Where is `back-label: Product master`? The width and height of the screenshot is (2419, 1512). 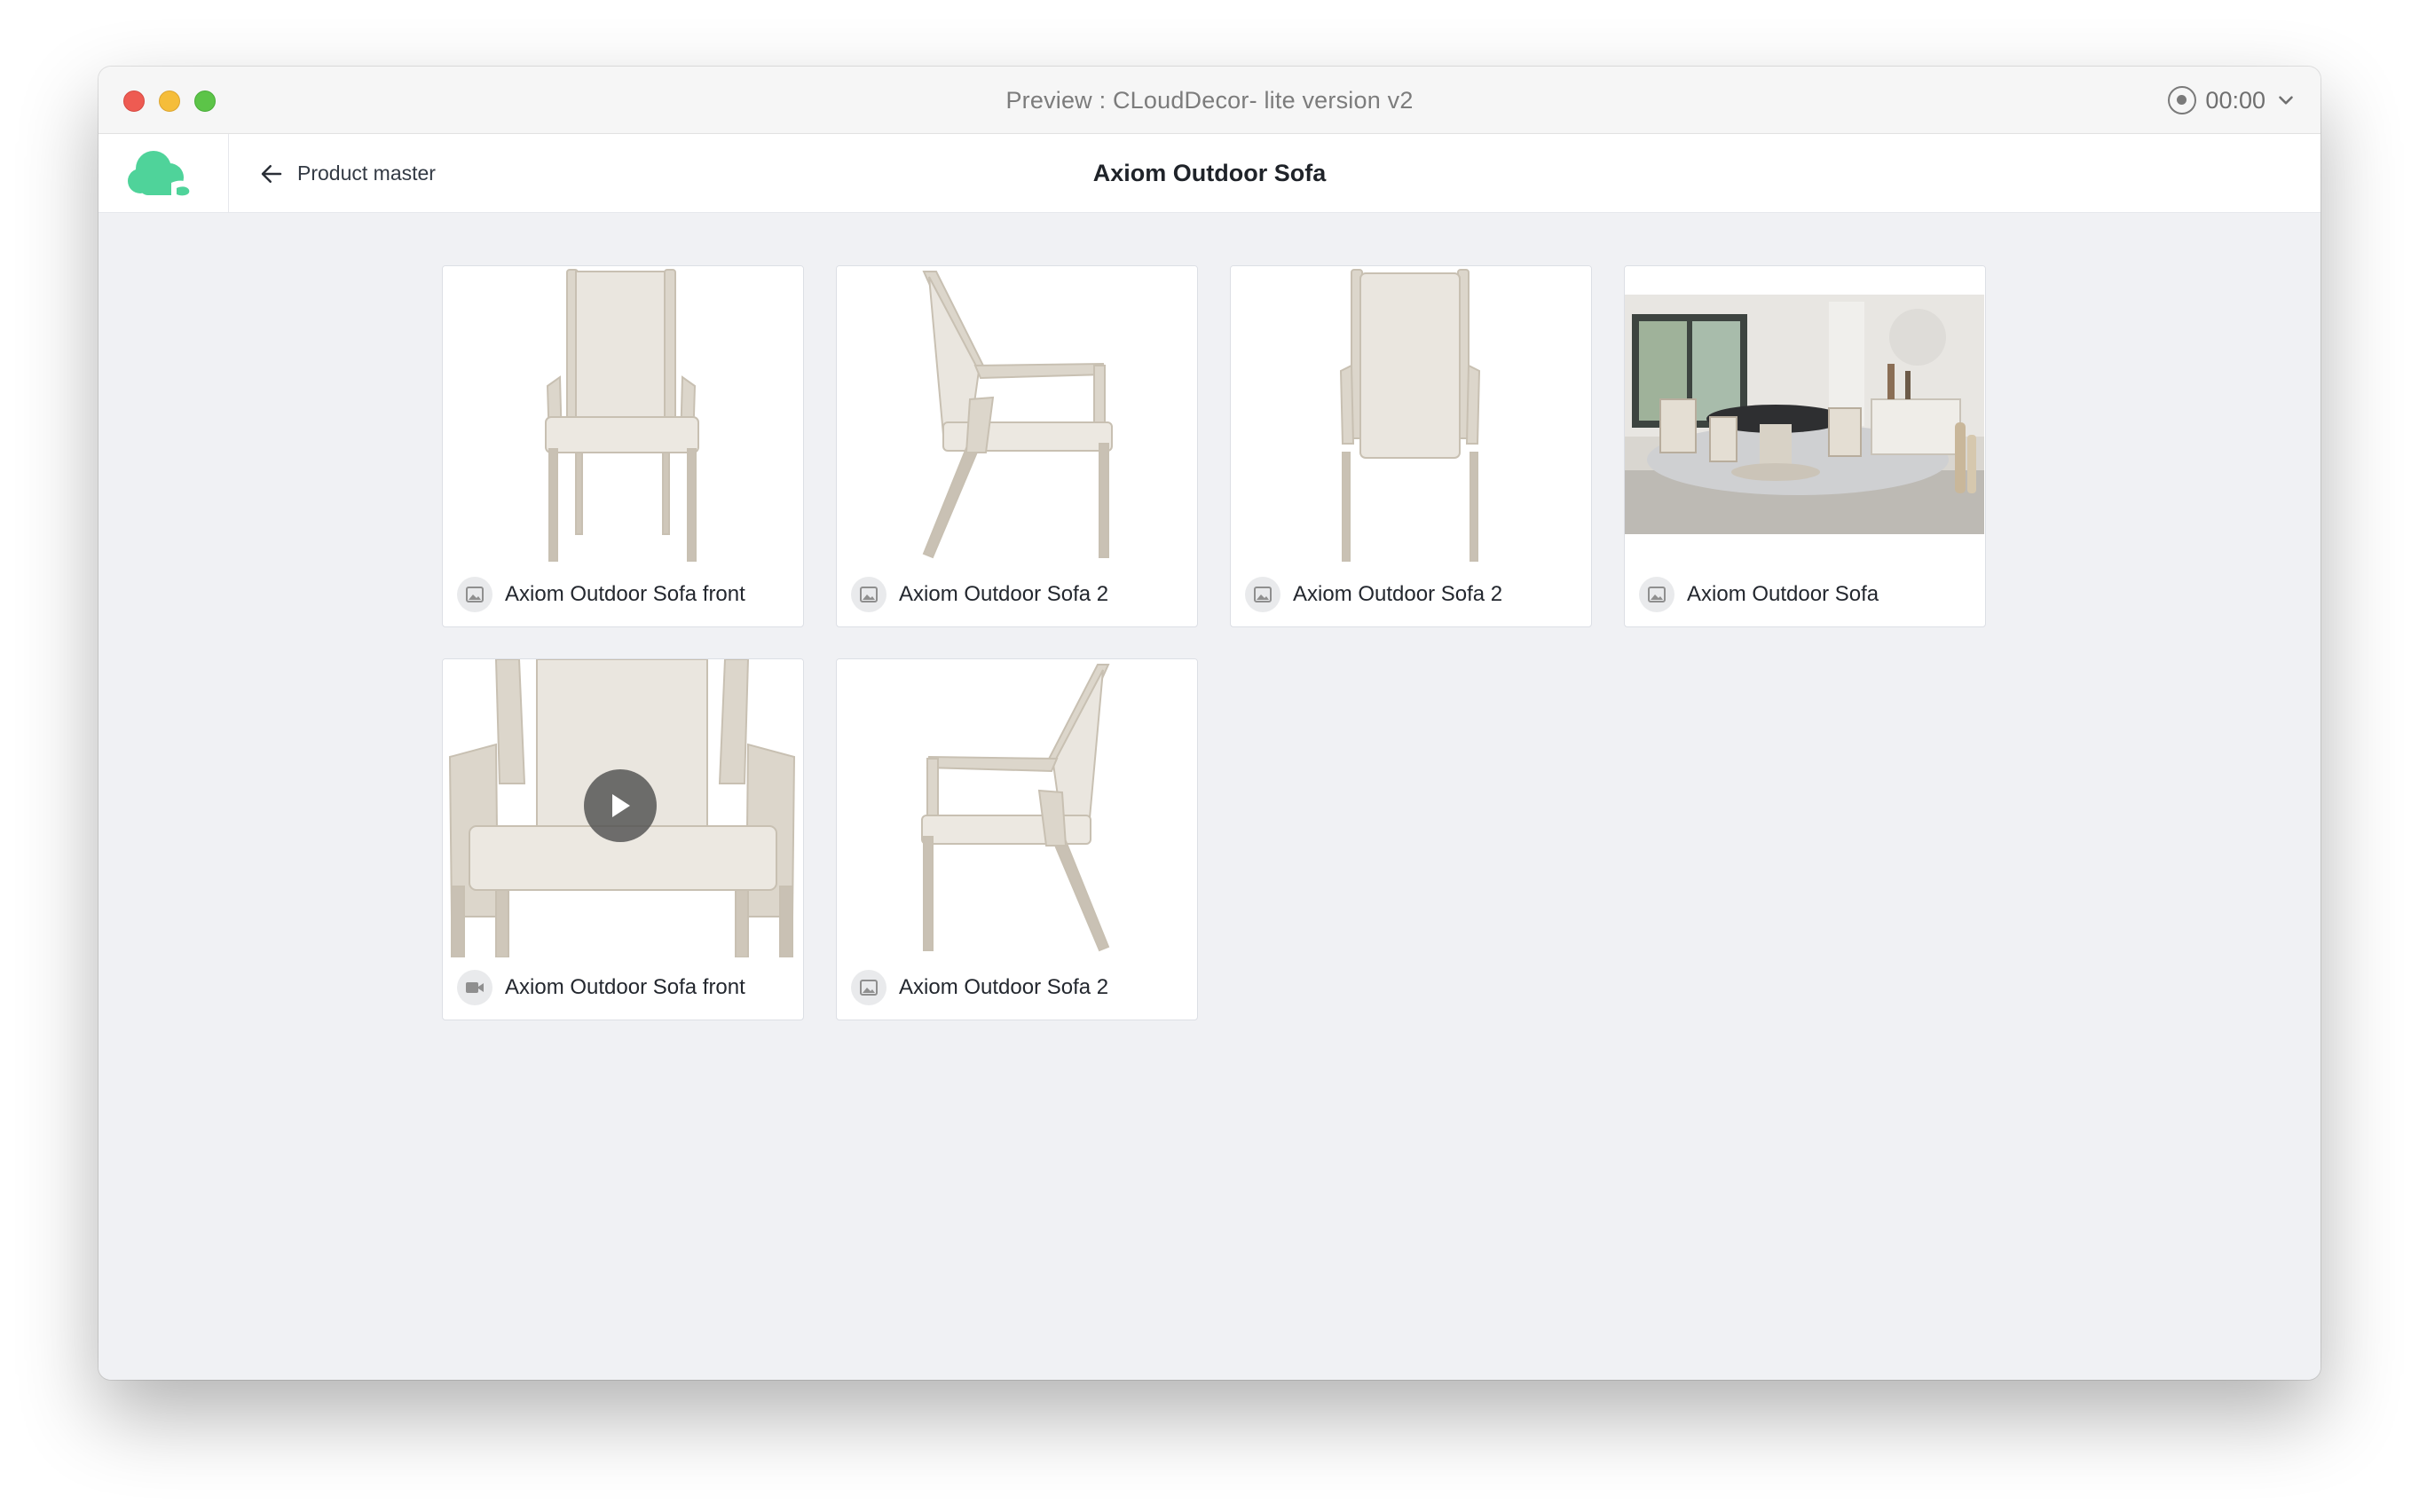
back-label: Product master is located at coordinates (366, 173).